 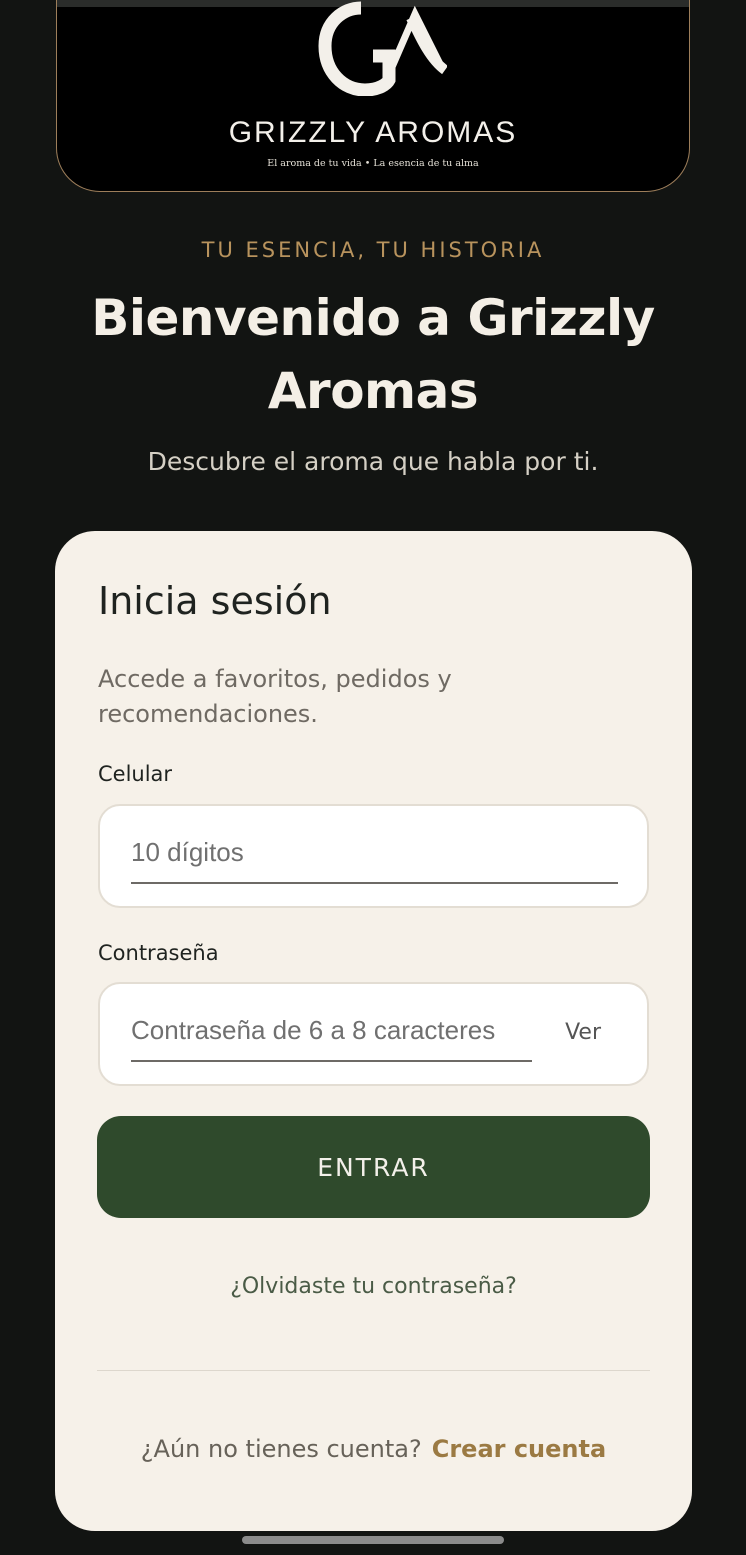 What do you see at coordinates (519, 1449) in the screenshot?
I see `create-account-link: Crear cuenta` at bounding box center [519, 1449].